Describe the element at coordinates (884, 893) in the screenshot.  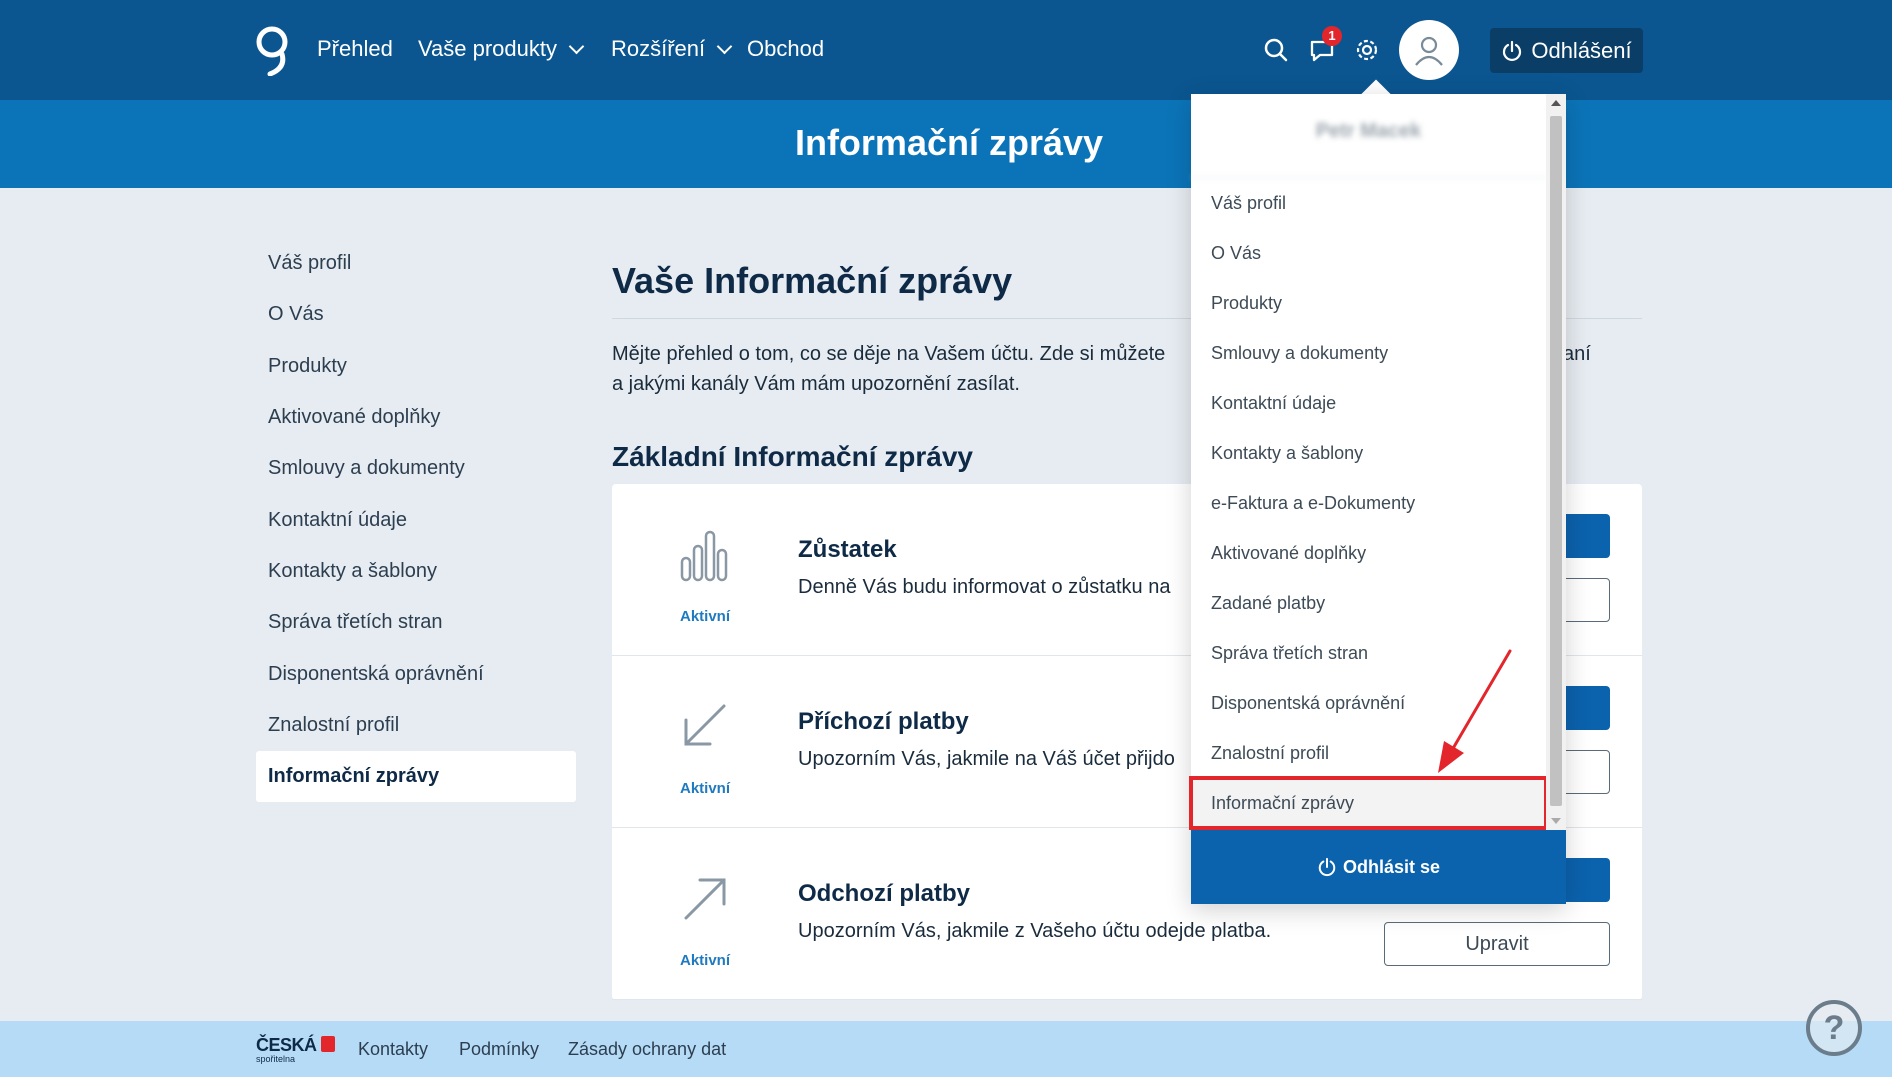
I see `card-title: Odchozí platby` at that location.